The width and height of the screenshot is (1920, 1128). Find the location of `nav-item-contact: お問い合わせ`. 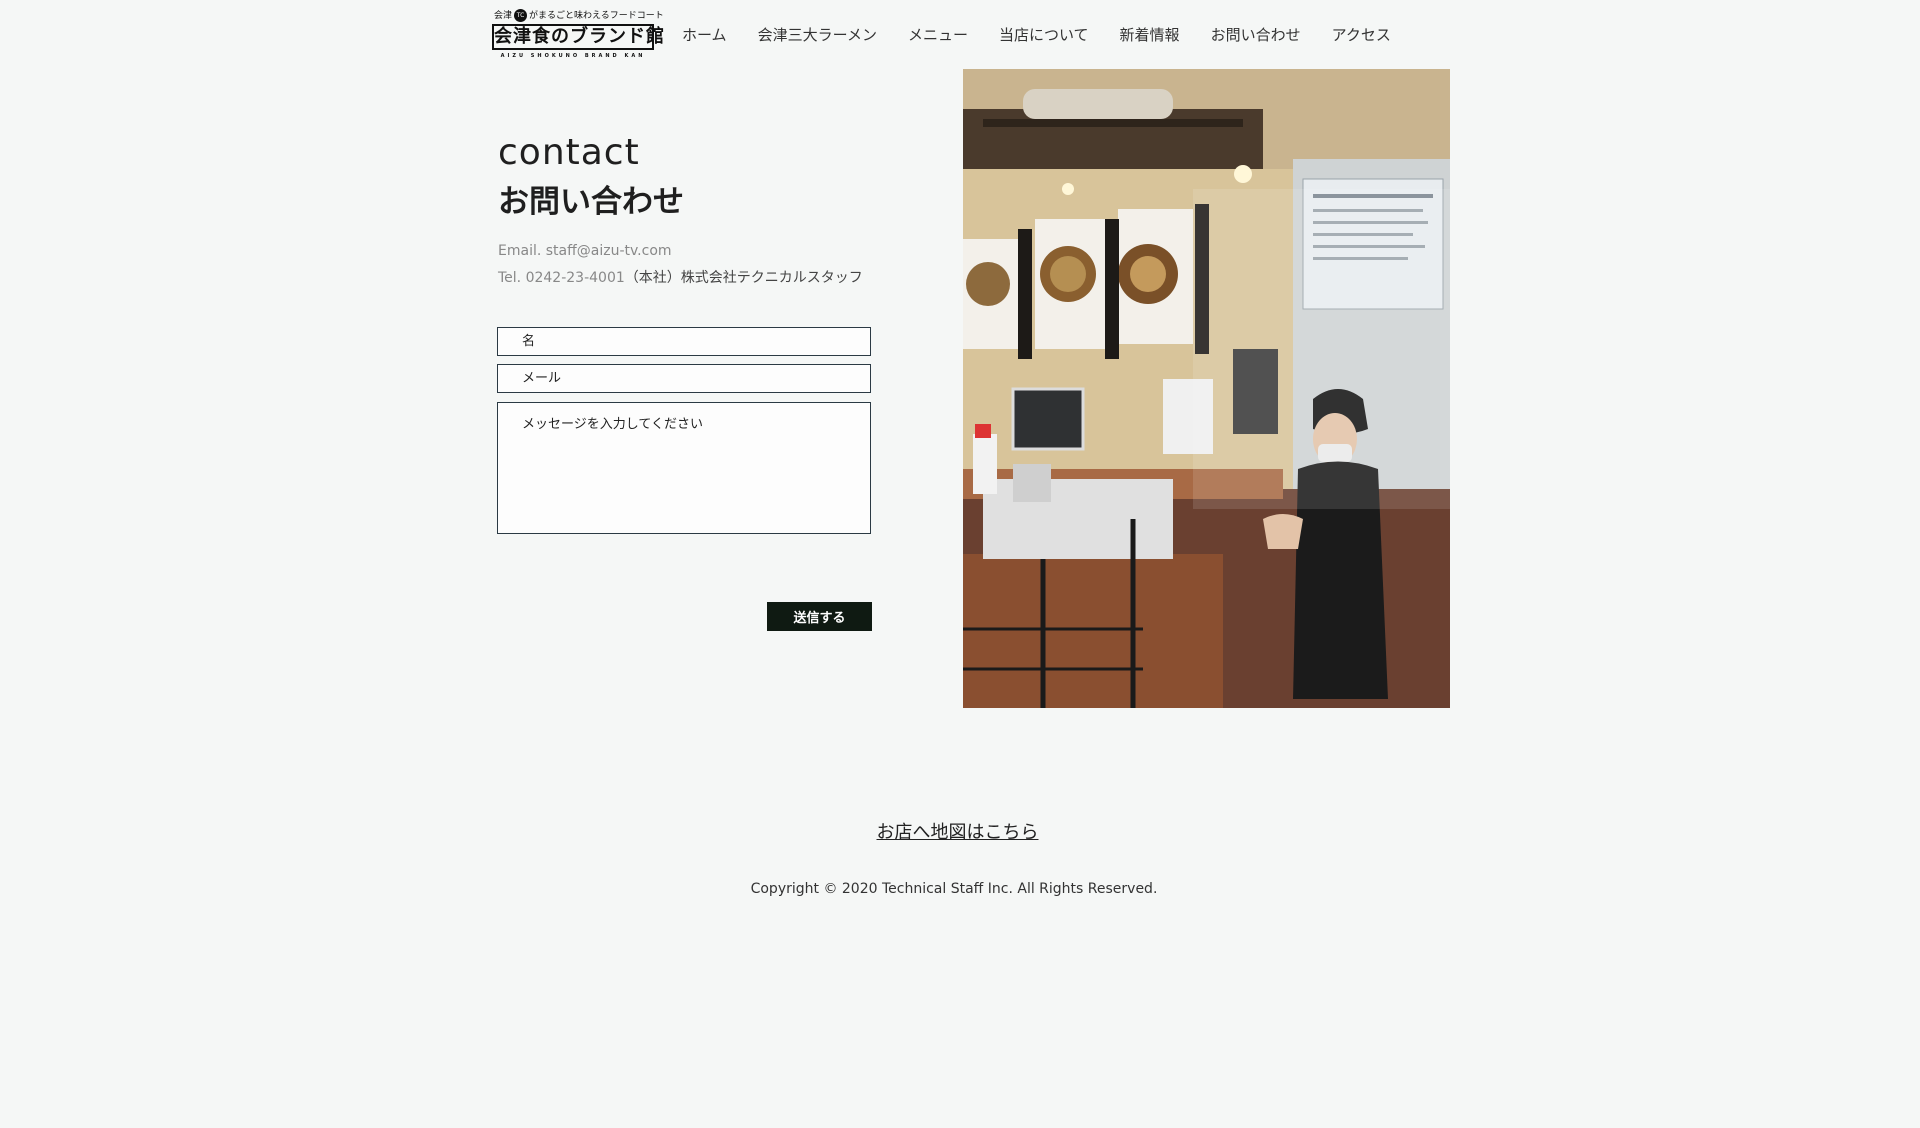

nav-item-contact: お問い合わせ is located at coordinates (1256, 36).